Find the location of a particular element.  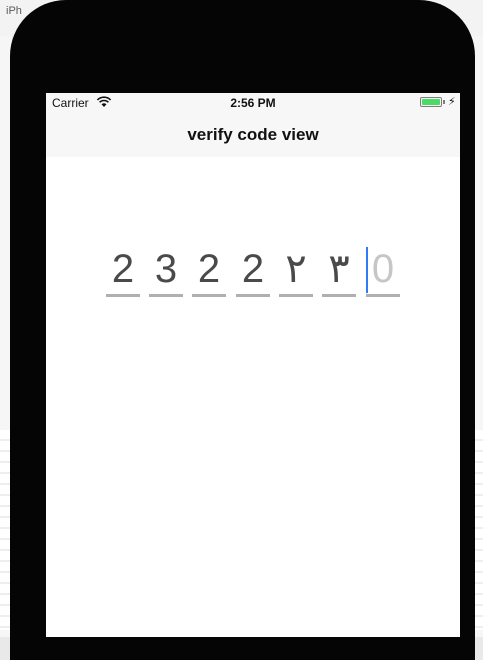

verification-code-input: 2 3 2 2 ٢ ٣ 0 is located at coordinates (256, 273).